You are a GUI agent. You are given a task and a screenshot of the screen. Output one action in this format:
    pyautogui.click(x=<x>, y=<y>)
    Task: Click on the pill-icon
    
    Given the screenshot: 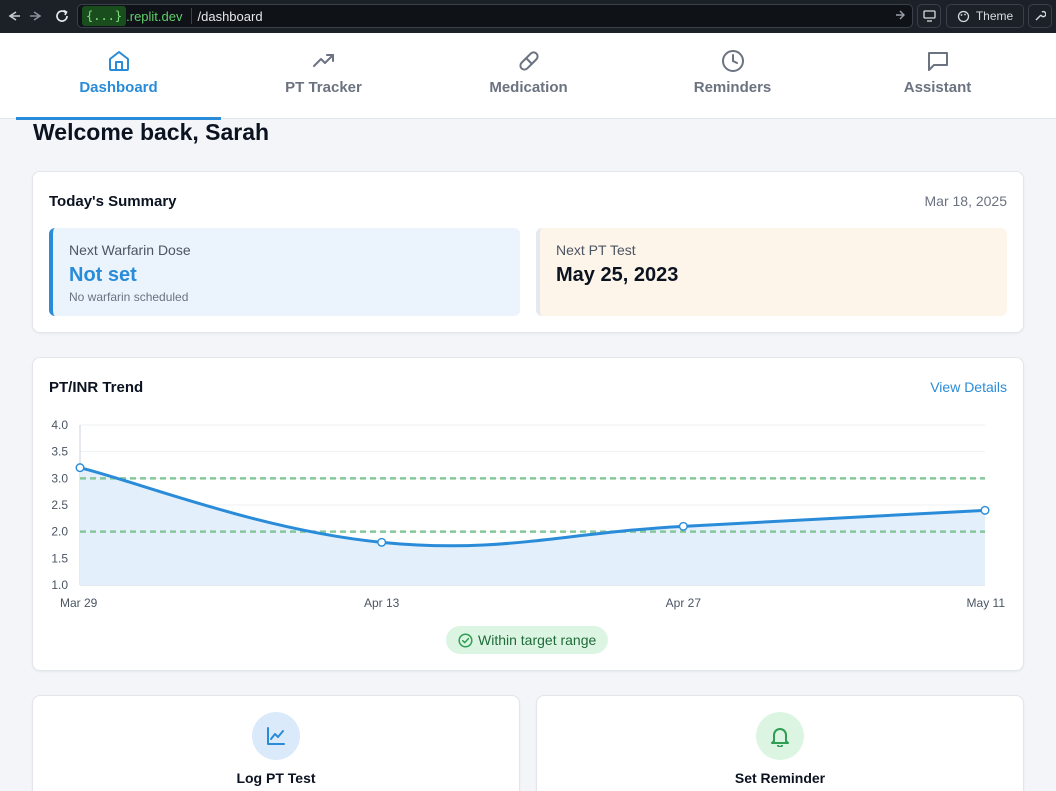 What is the action you would take?
    pyautogui.click(x=528, y=61)
    